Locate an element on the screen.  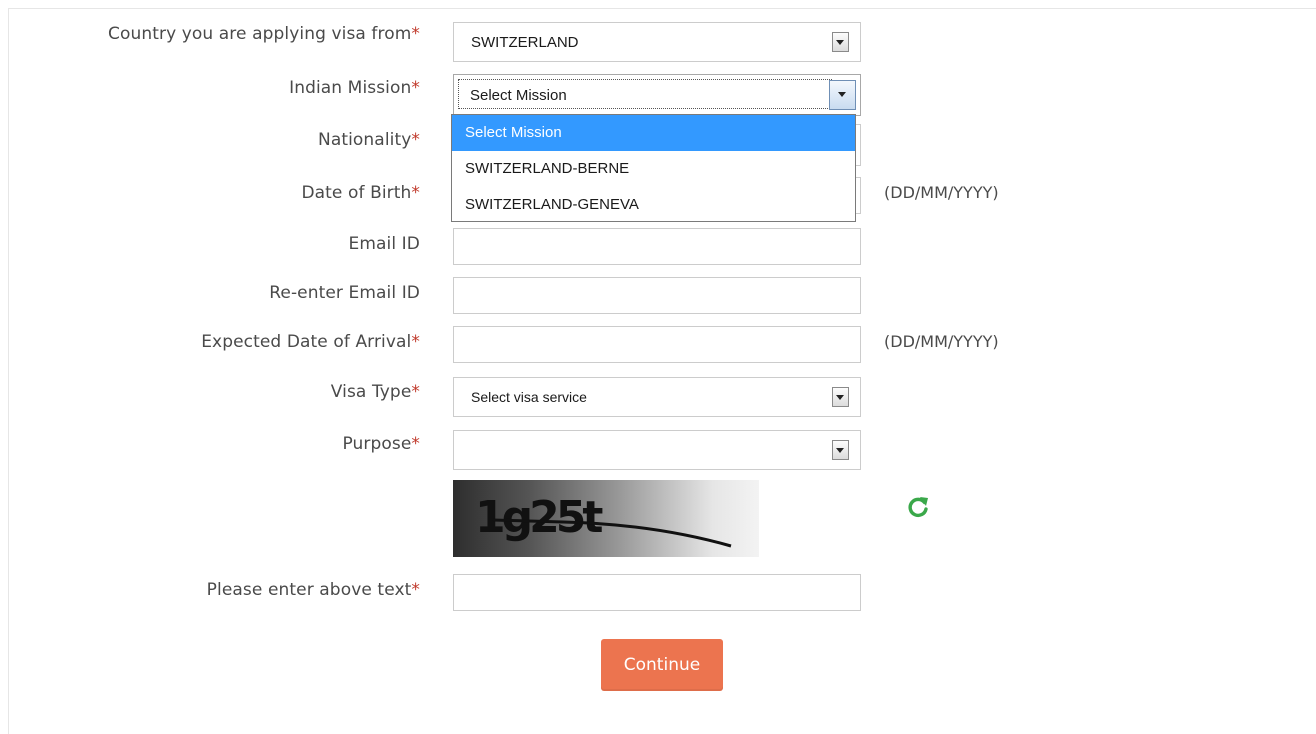
captcha-image: 1g25t is located at coordinates (606, 518).